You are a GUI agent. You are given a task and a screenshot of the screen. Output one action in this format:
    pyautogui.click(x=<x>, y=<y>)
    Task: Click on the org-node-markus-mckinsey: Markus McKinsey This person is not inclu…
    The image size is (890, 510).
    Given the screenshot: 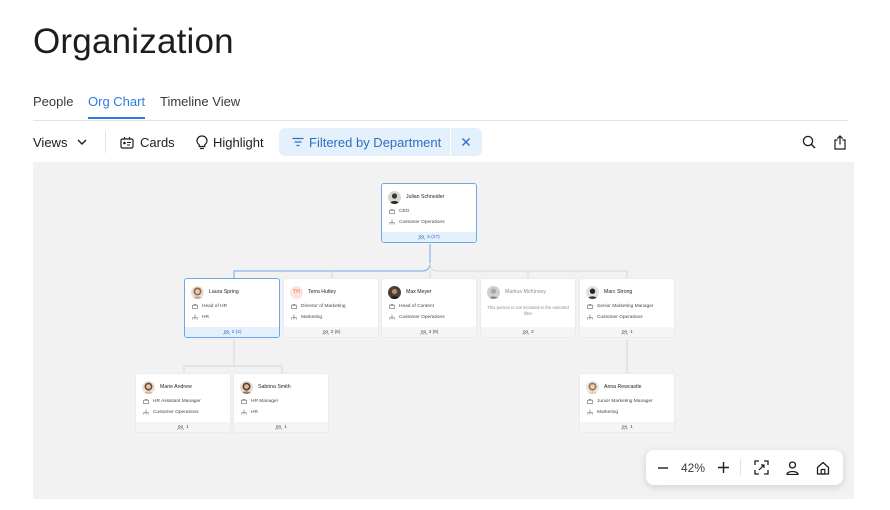 What is the action you would take?
    pyautogui.click(x=528, y=308)
    